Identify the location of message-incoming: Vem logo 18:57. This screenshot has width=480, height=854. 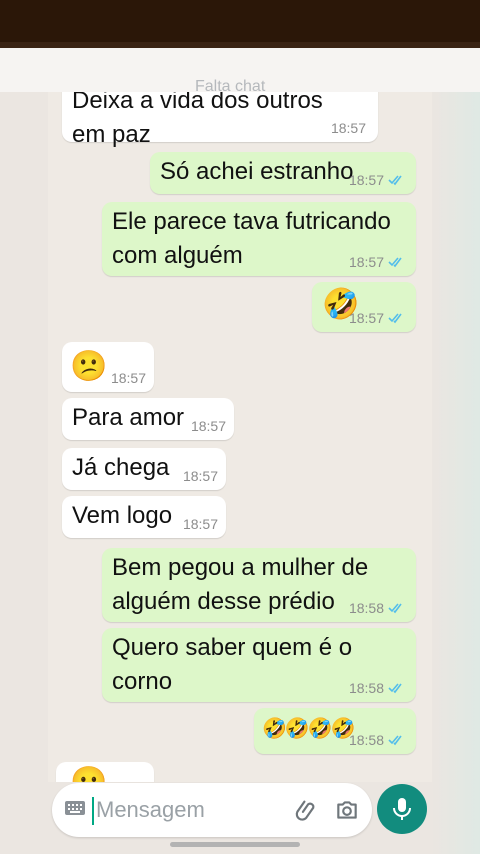
(144, 517).